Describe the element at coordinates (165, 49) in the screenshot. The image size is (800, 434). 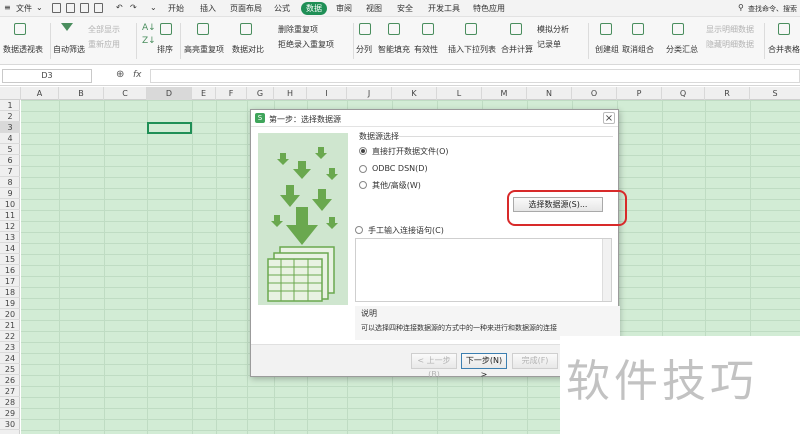
I see `sort-button: 排序` at that location.